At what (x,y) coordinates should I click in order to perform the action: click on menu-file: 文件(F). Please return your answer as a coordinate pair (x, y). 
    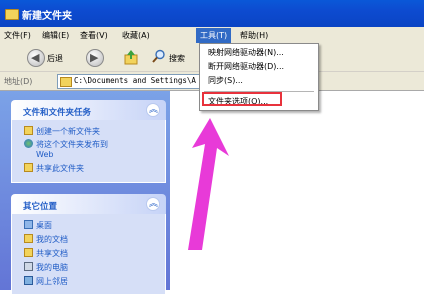
    Looking at the image, I should click on (17, 35).